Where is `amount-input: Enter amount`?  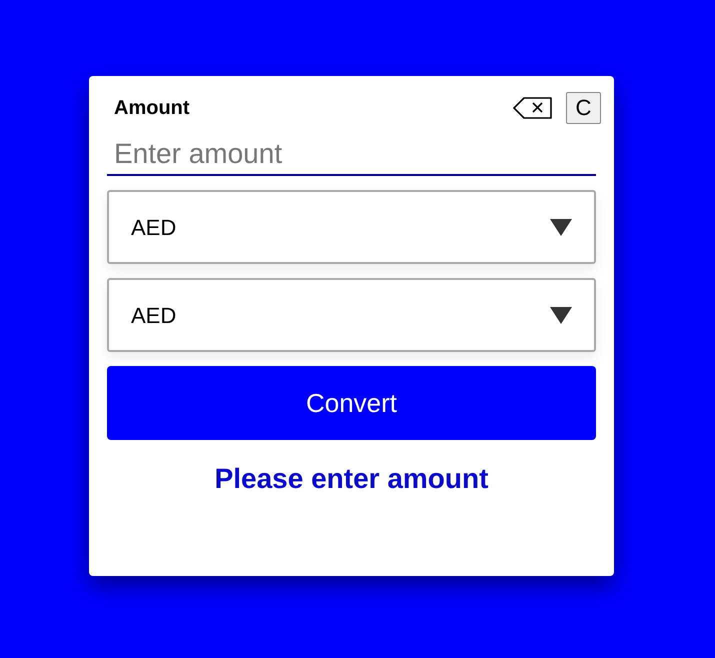
amount-input: Enter amount is located at coordinates (351, 155).